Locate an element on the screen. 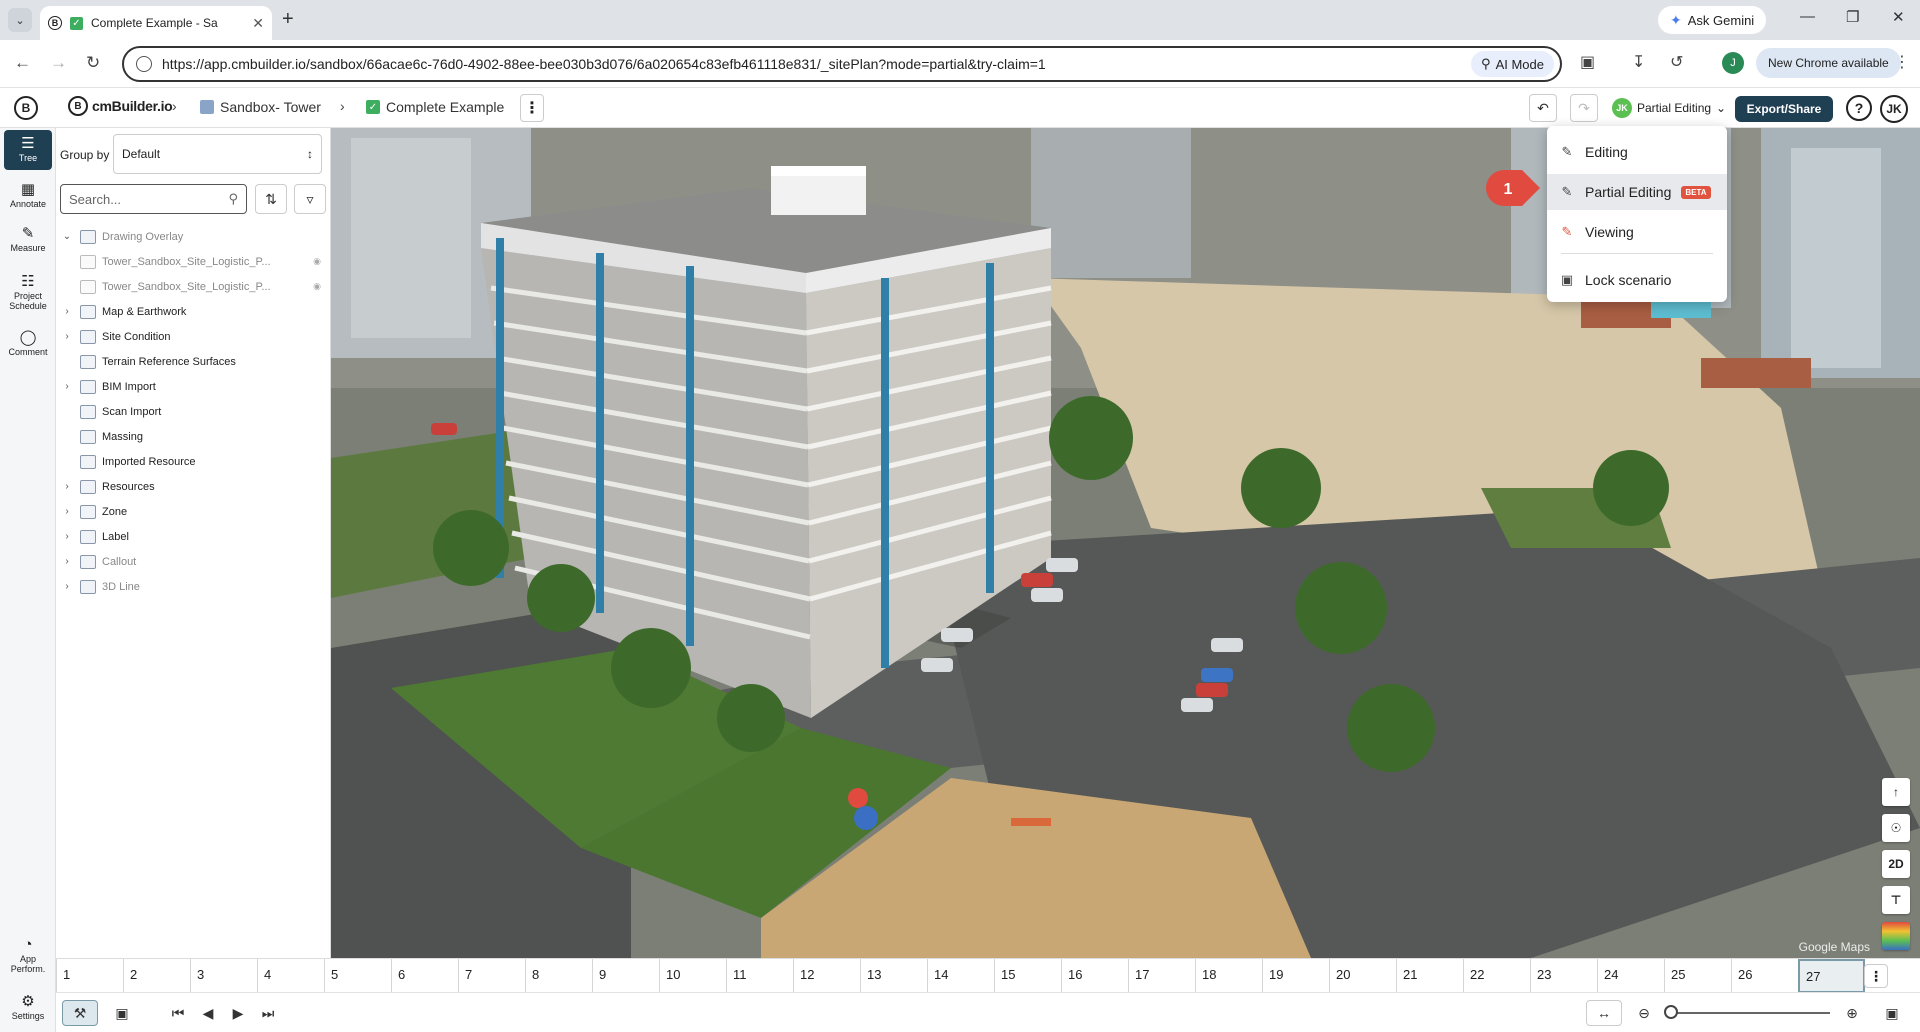  tree-item-3d-line: › 3D Line is located at coordinates (193, 586).